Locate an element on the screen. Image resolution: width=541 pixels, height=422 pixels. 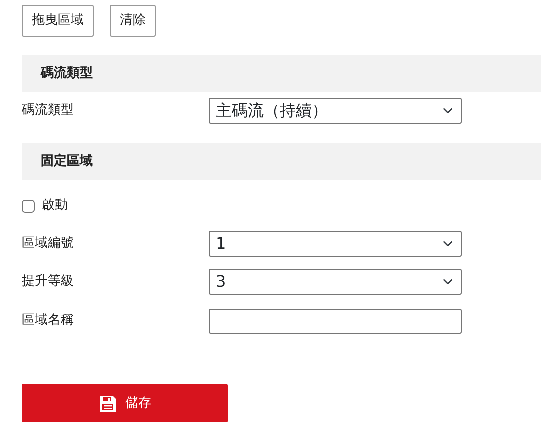
field-label: 提升等級 is located at coordinates (48, 282).